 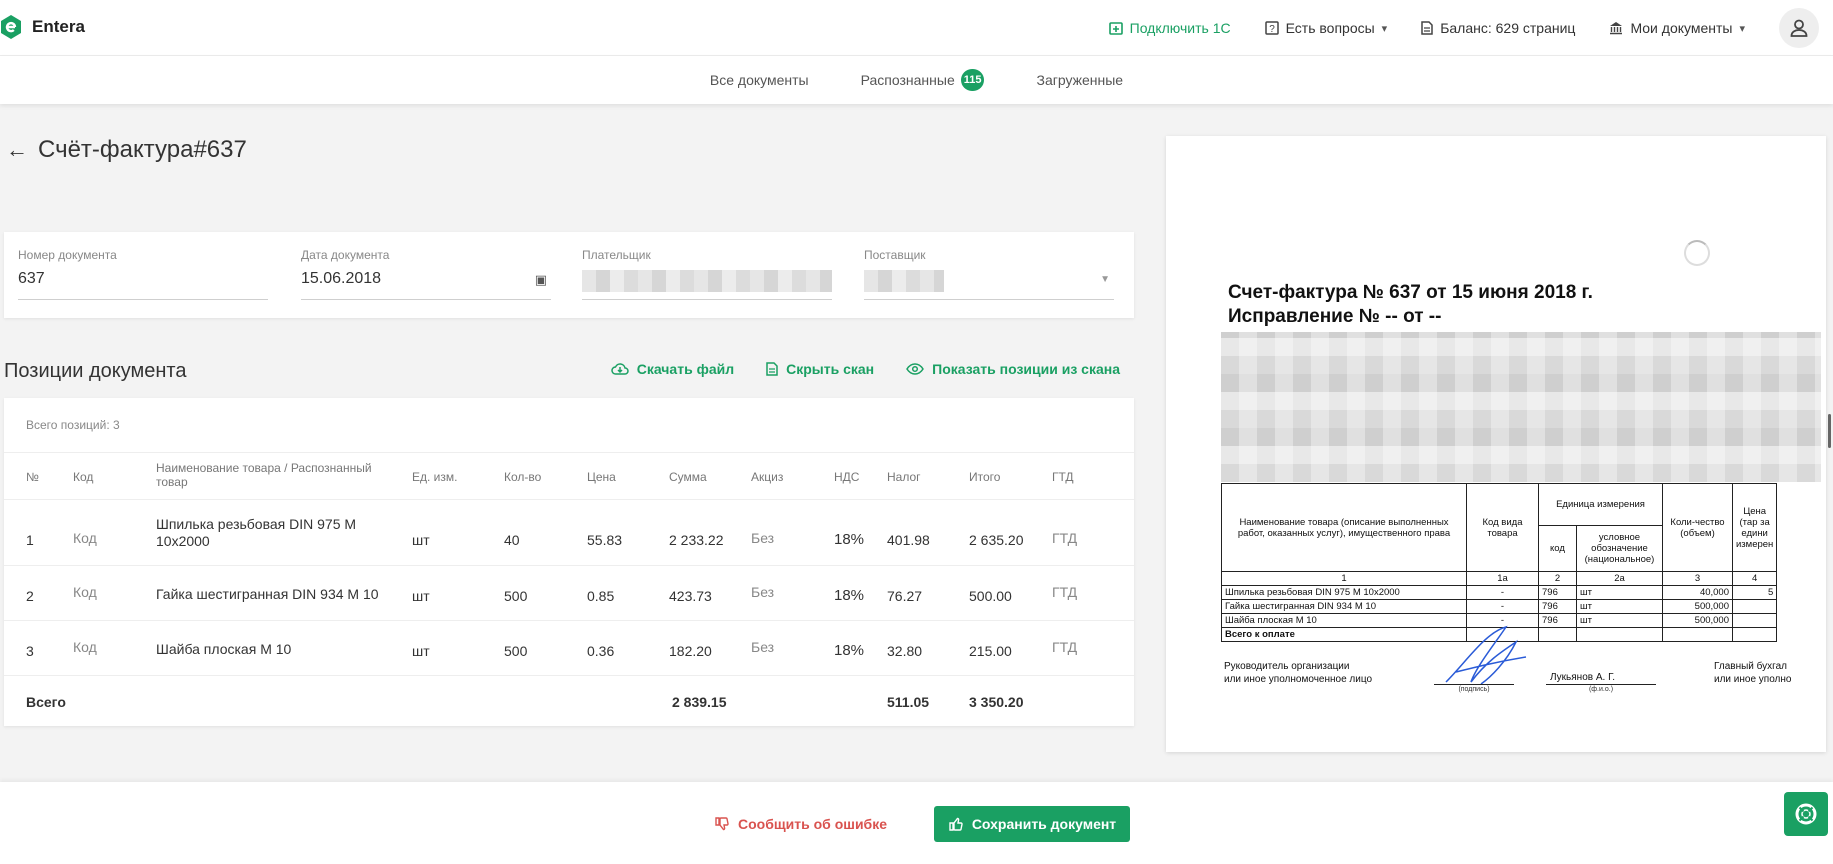 What do you see at coordinates (1032, 824) in the screenshot?
I see `save-document-button: Сохранить документ` at bounding box center [1032, 824].